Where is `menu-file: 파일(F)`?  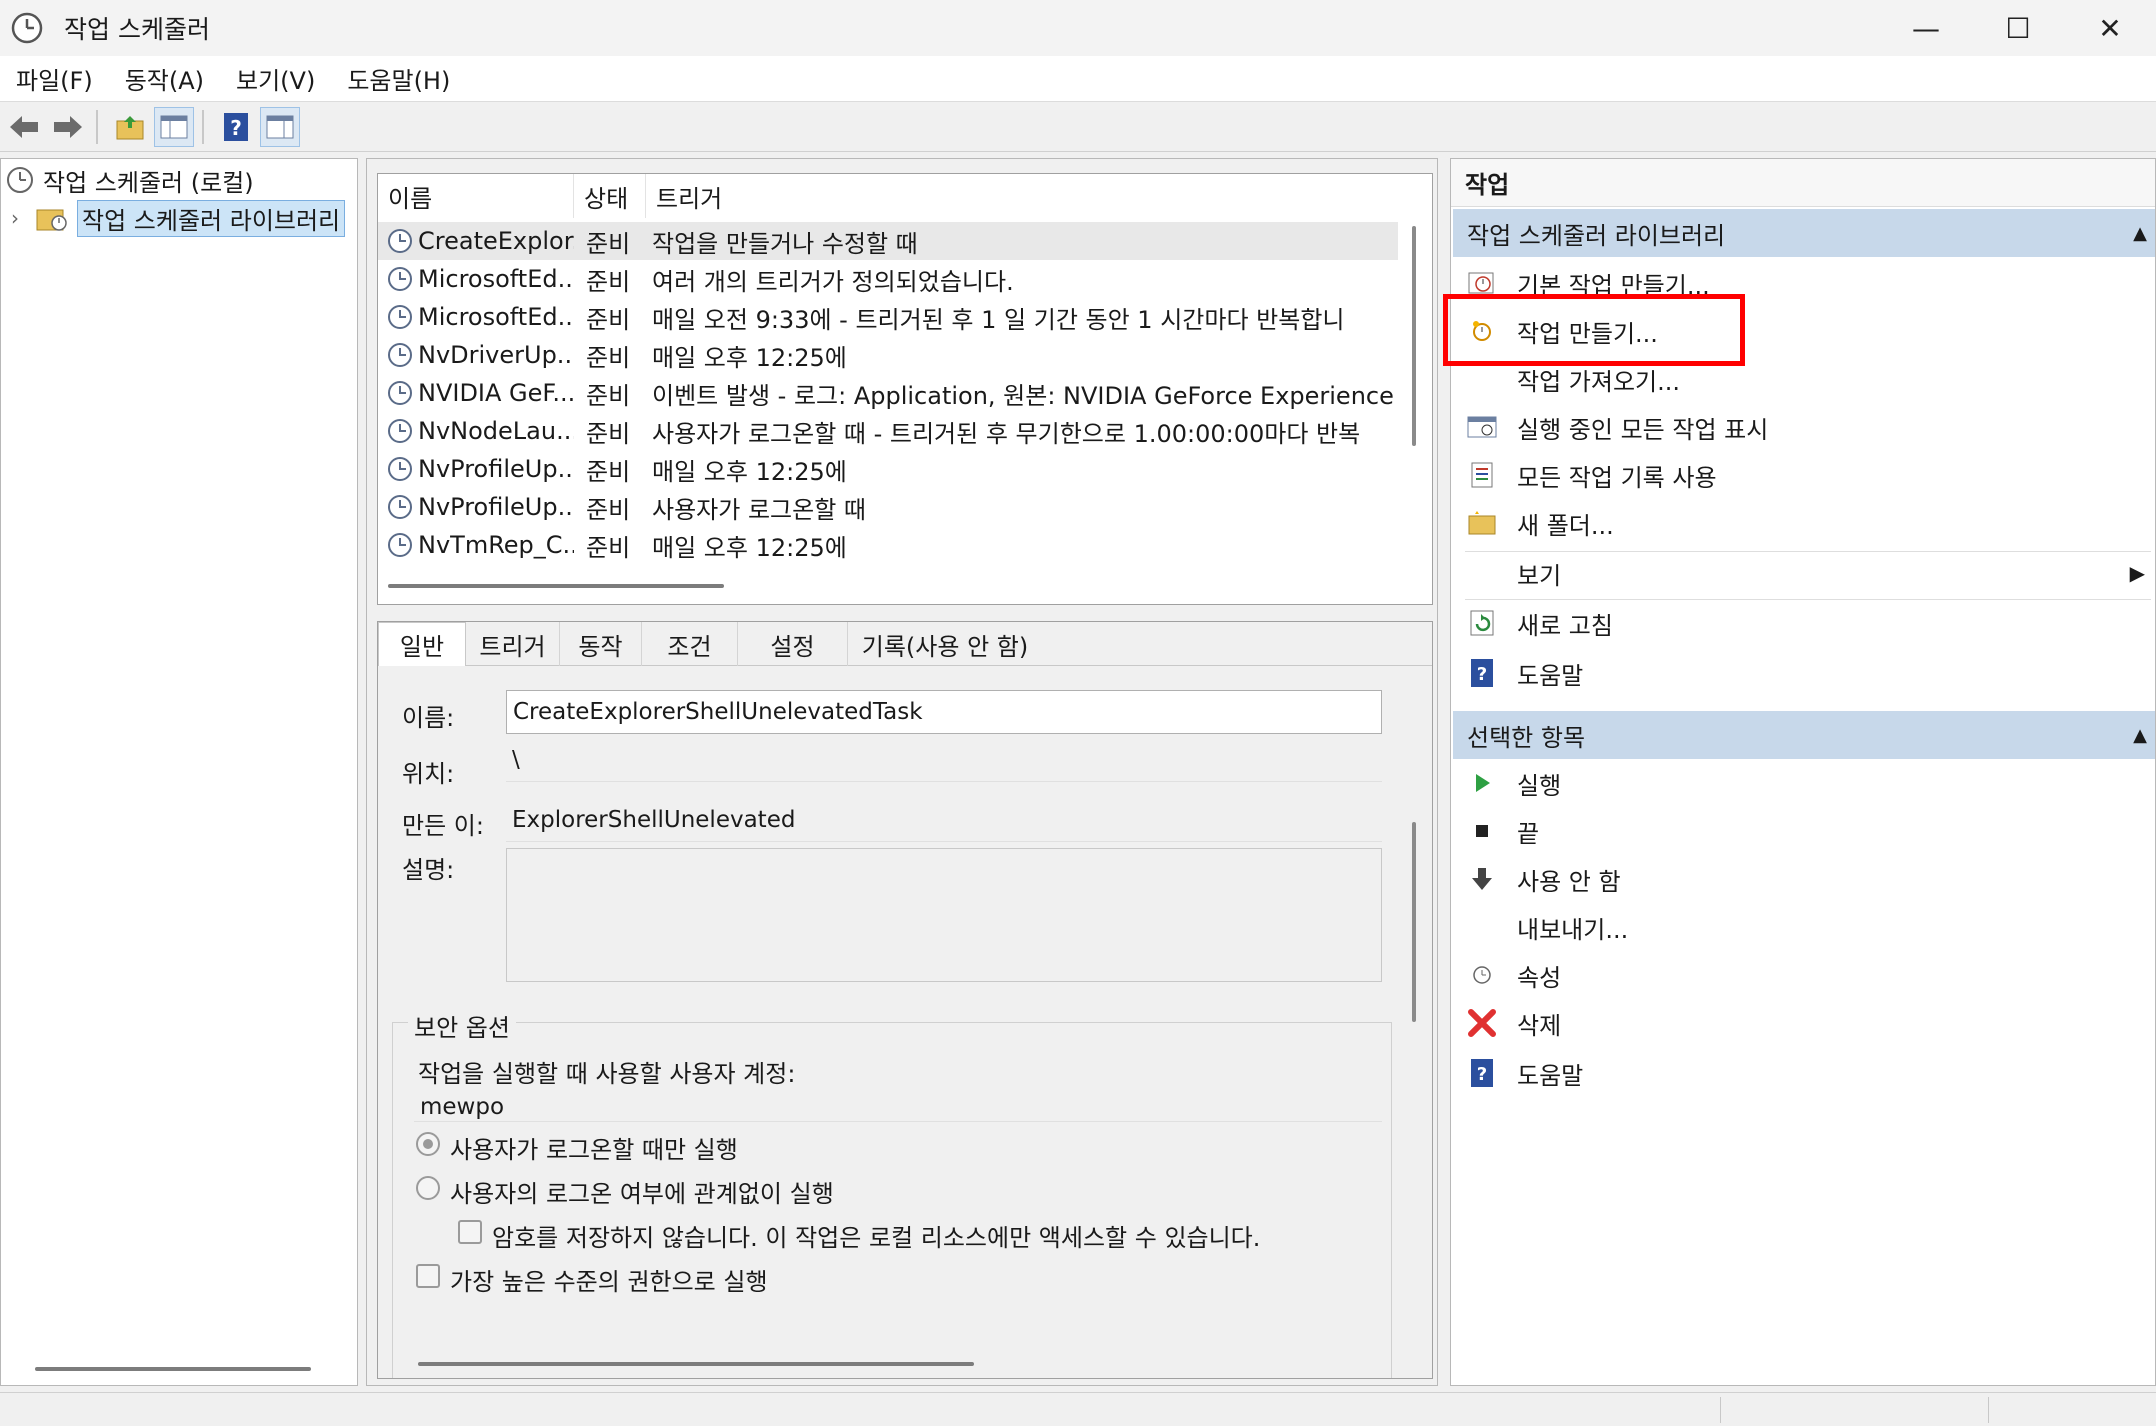
menu-file: 파일(F) is located at coordinates (54, 78).